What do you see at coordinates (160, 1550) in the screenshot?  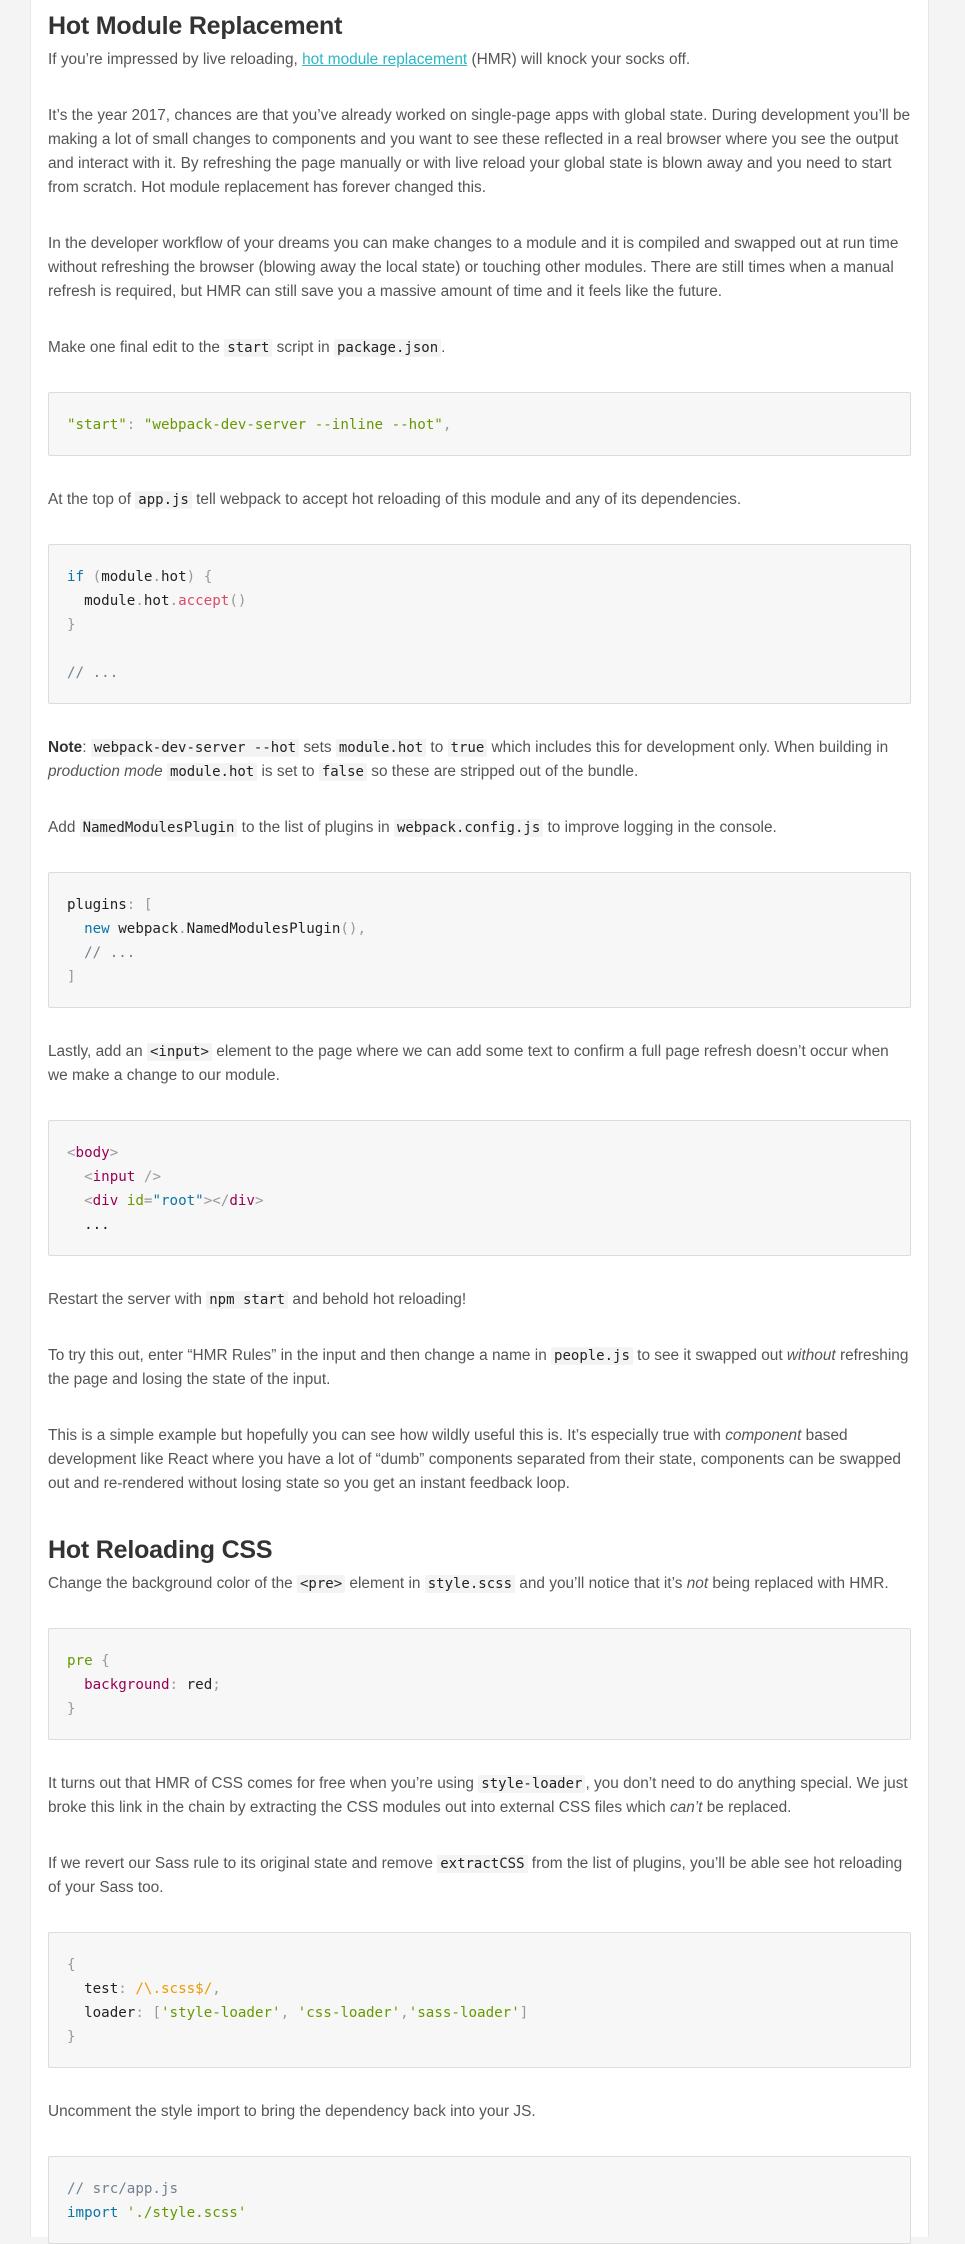 I see `heading-hot-reloading-css: Hot Reloading CSS` at bounding box center [160, 1550].